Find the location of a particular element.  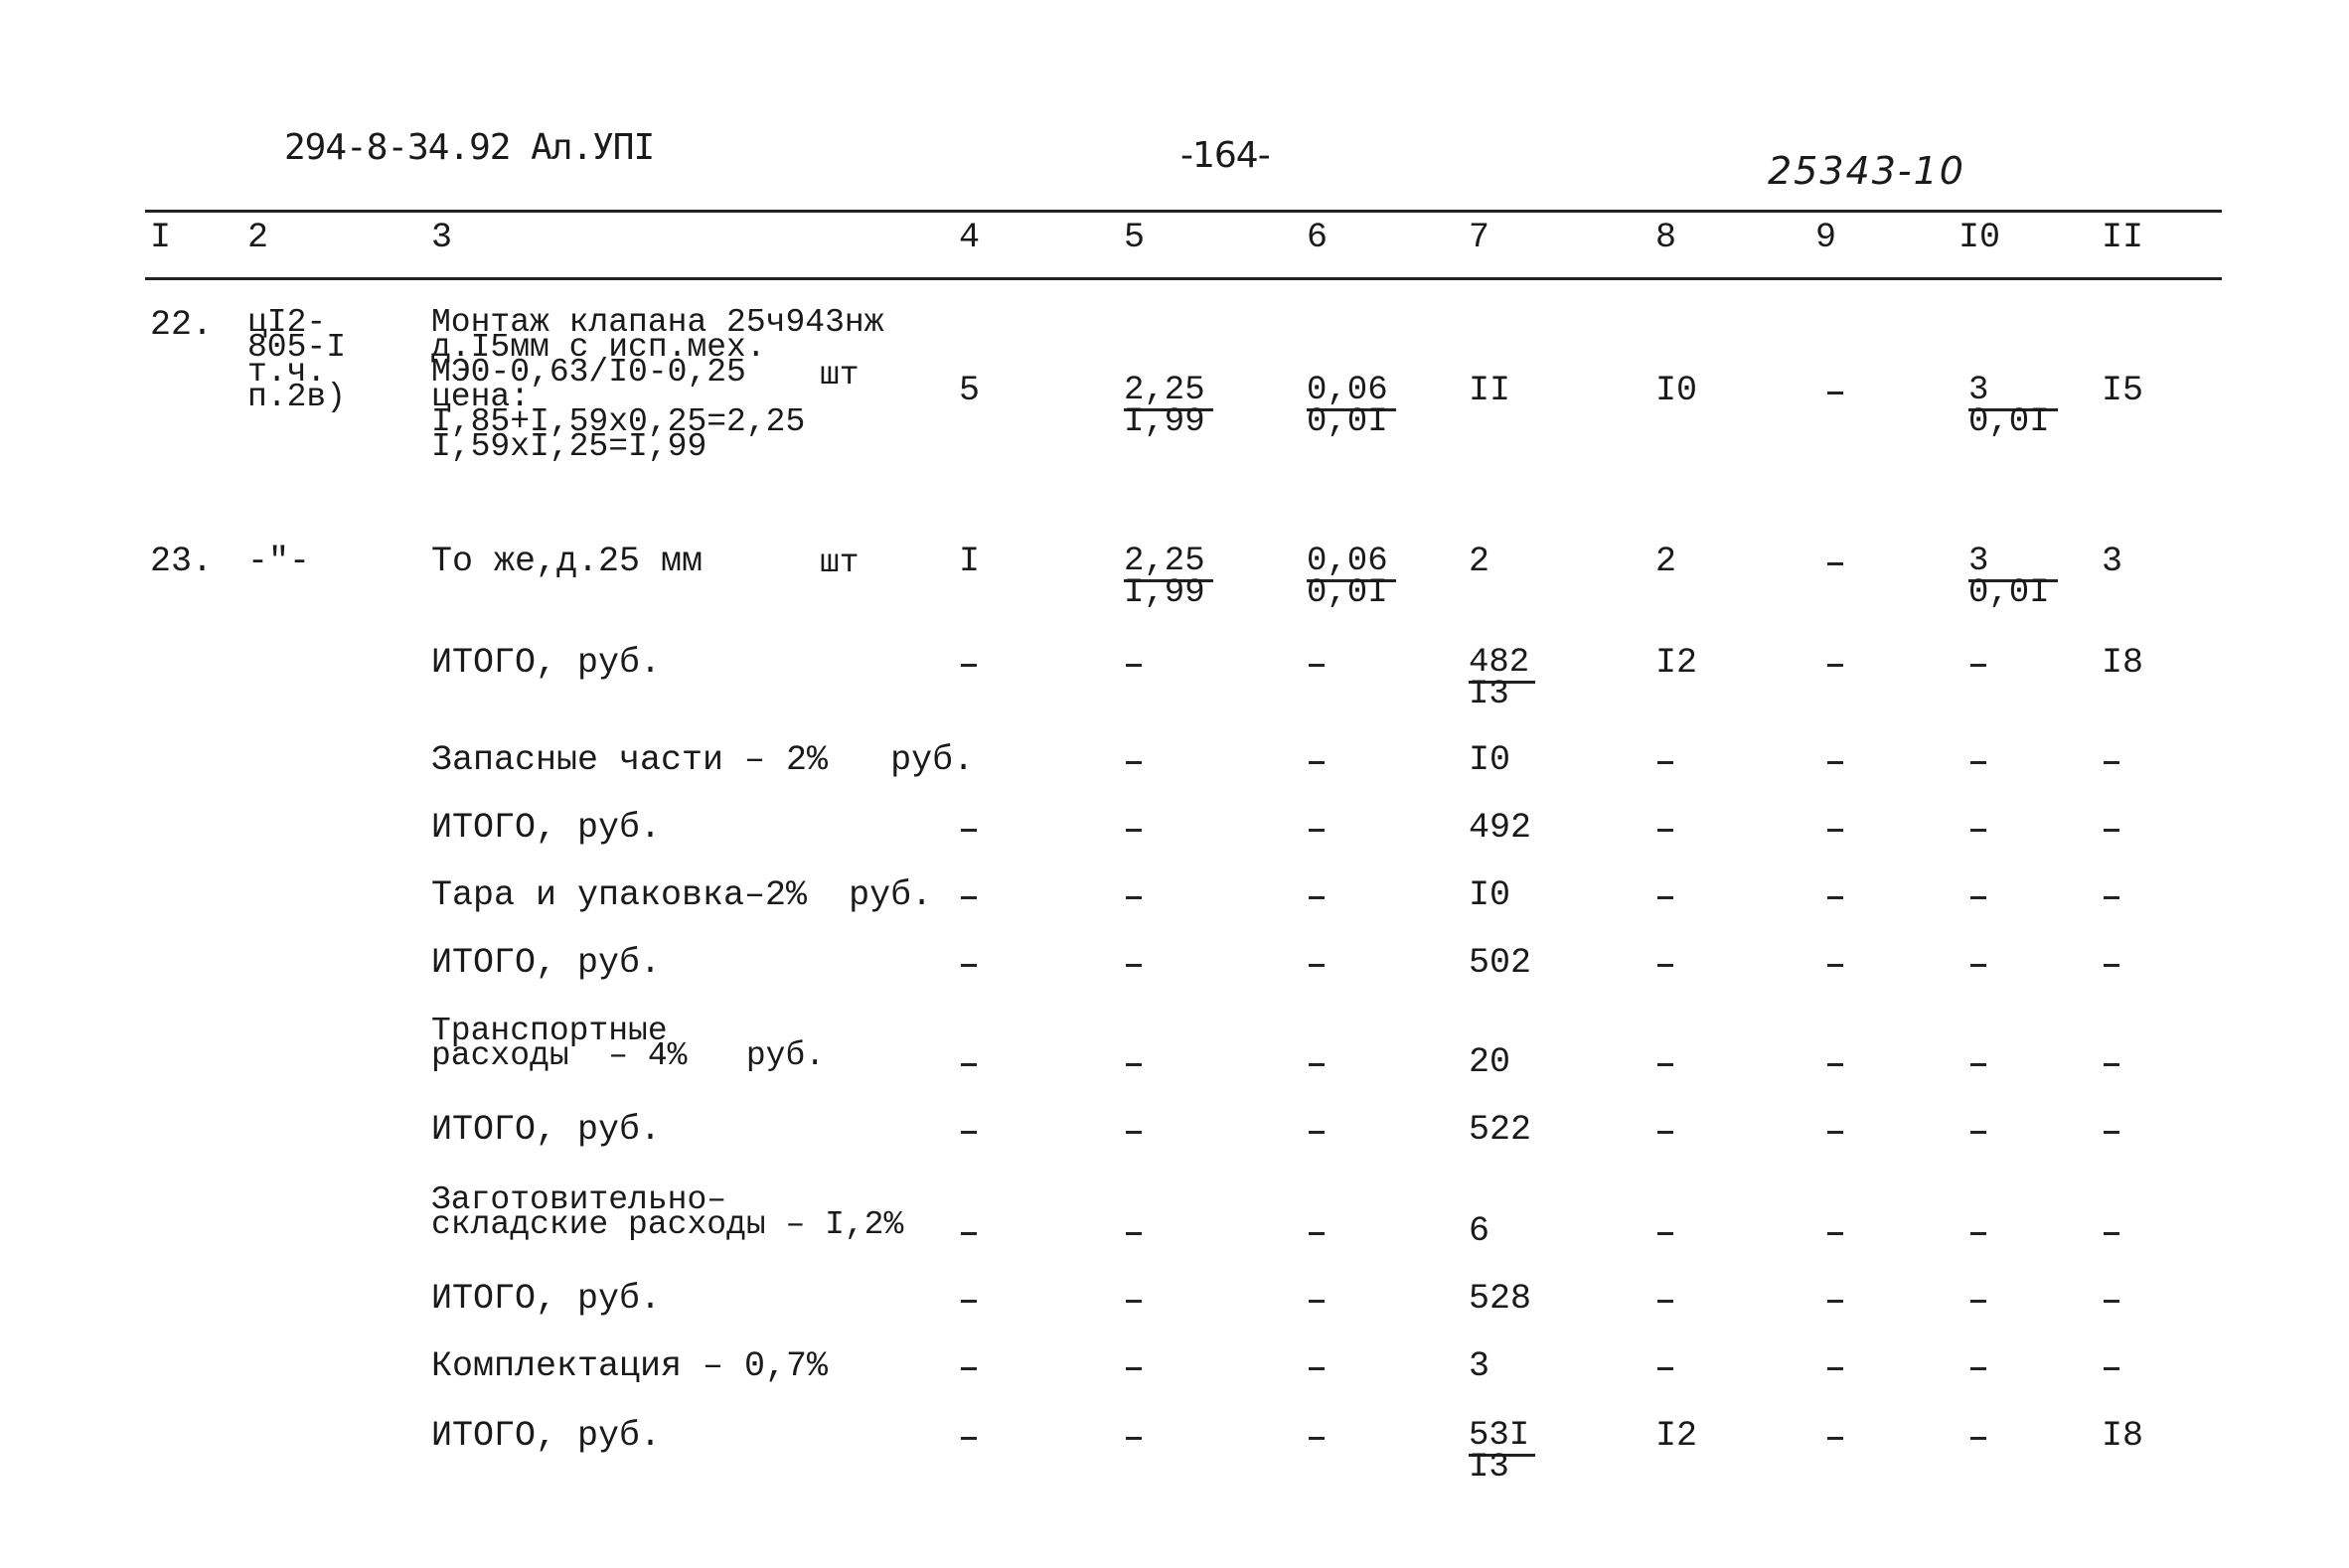

column-header-8: 8 is located at coordinates (1666, 237).